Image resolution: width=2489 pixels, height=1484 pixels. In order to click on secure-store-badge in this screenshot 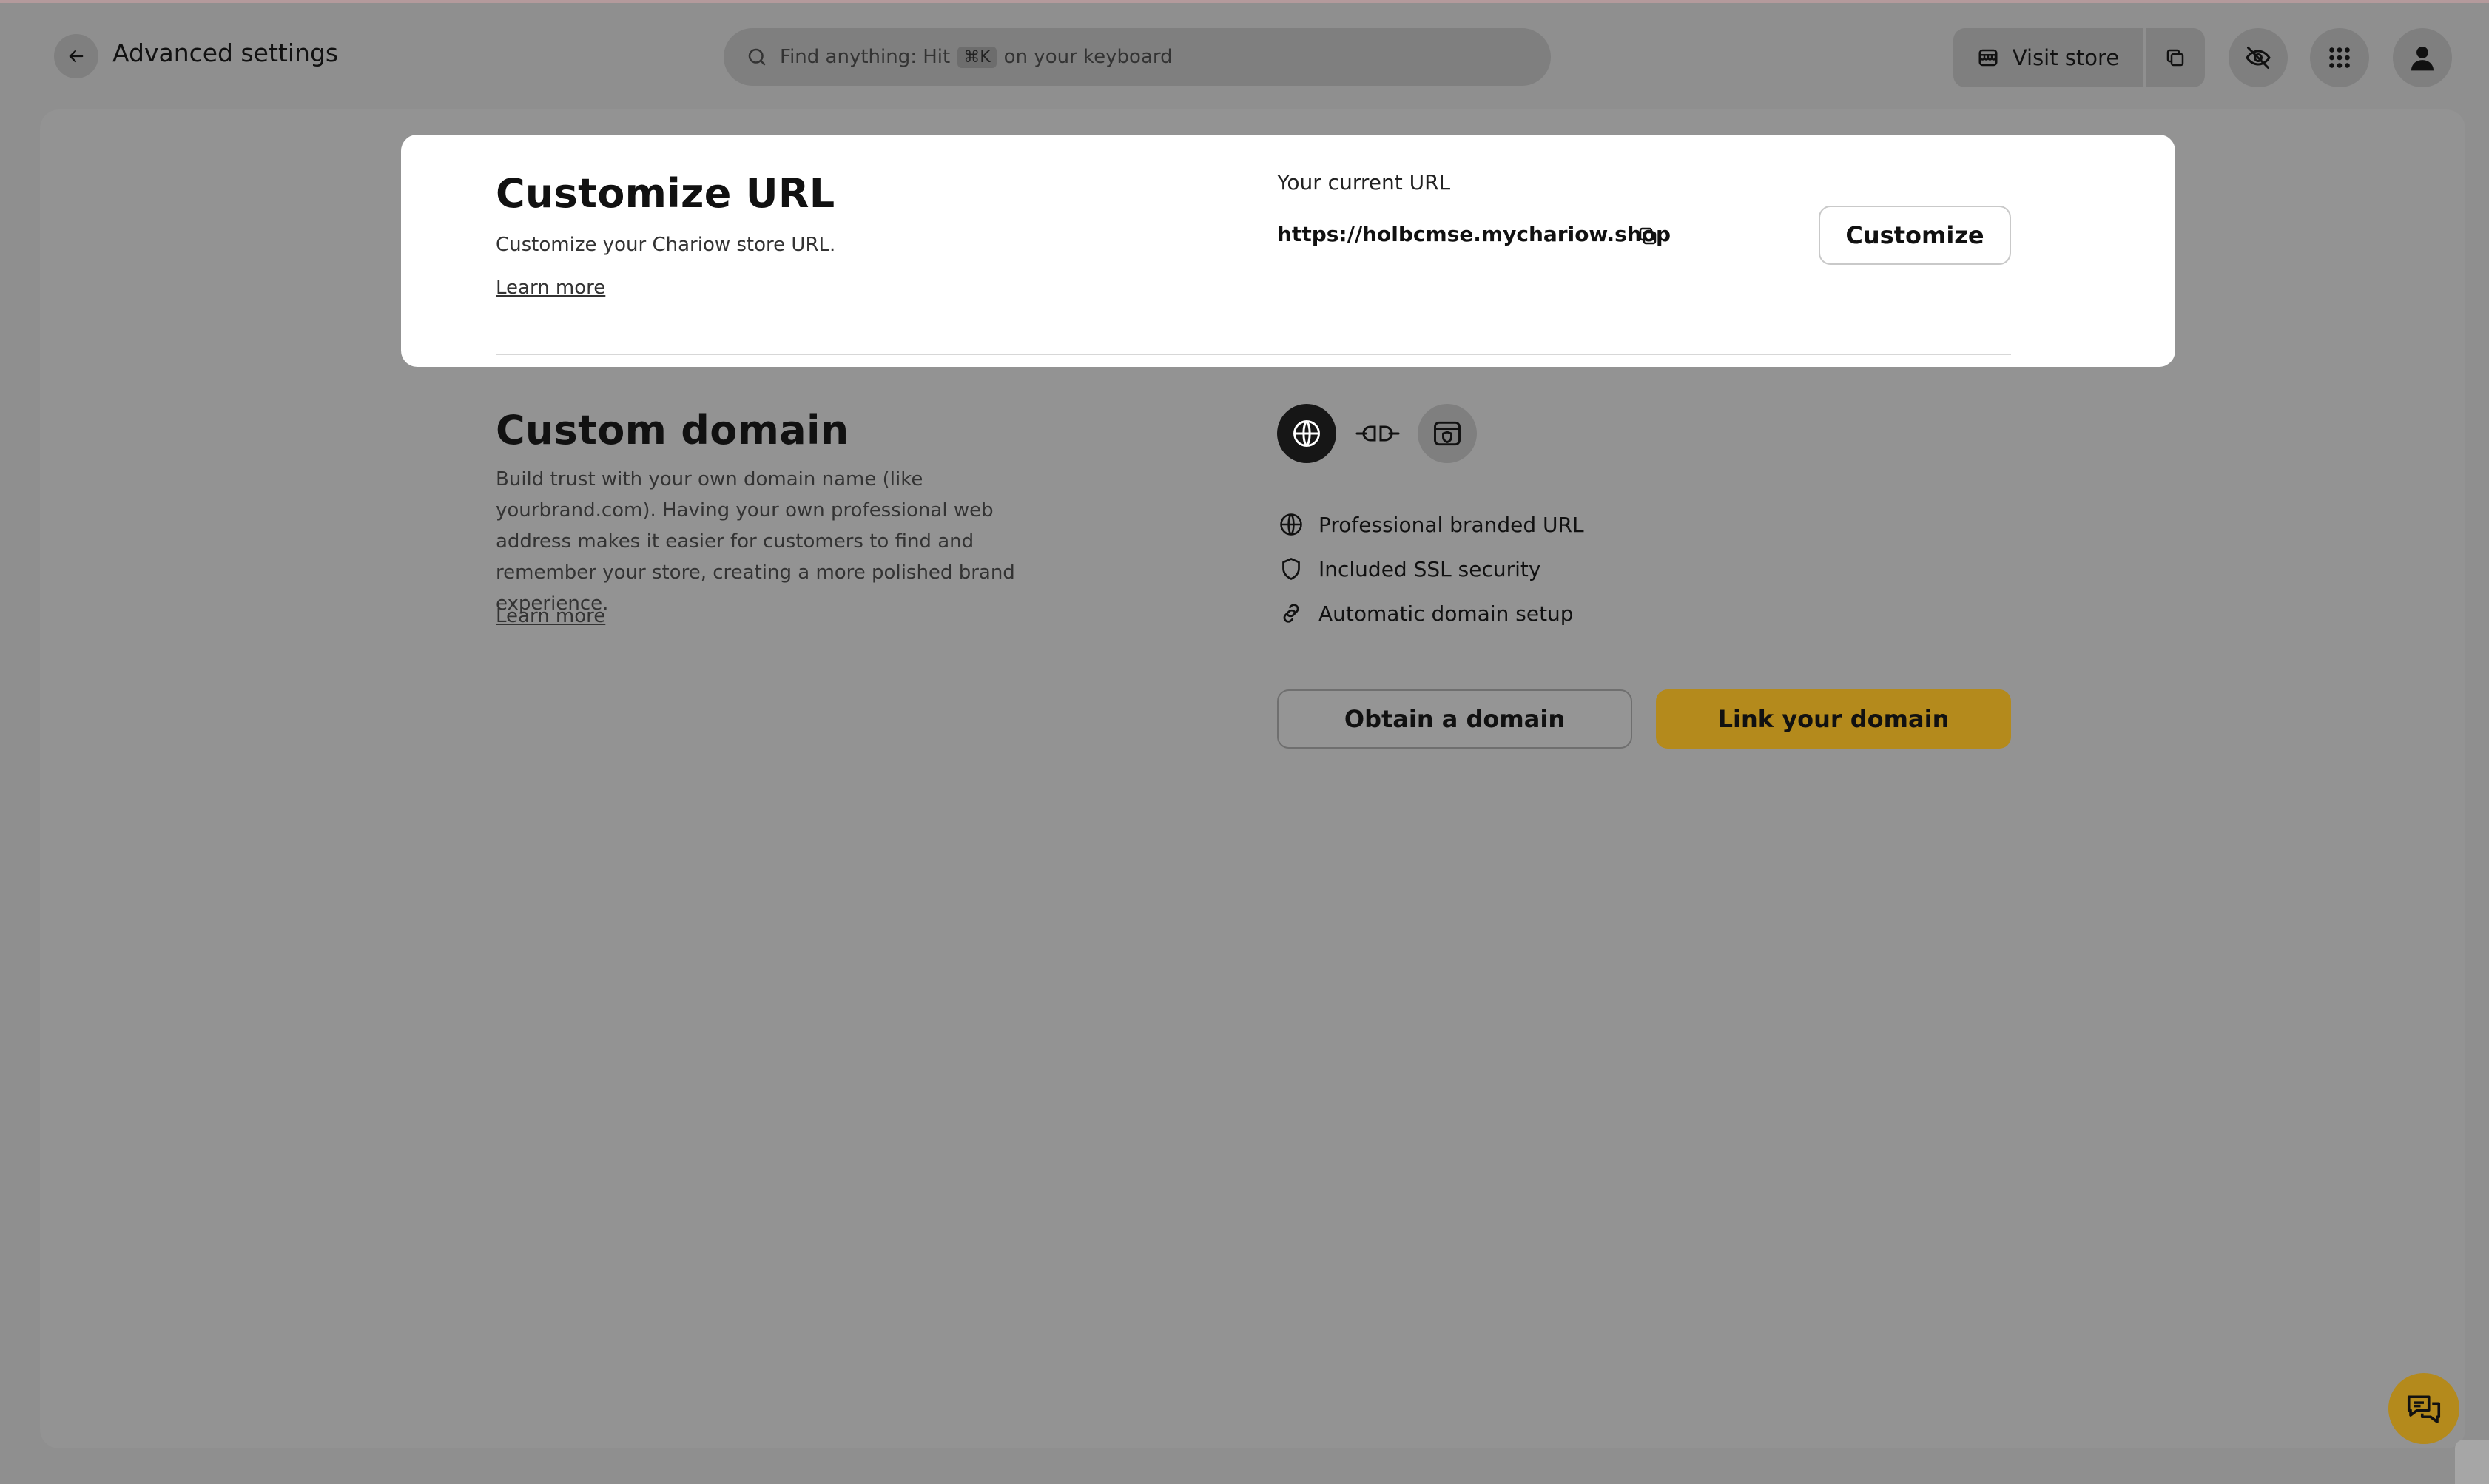, I will do `click(1447, 433)`.